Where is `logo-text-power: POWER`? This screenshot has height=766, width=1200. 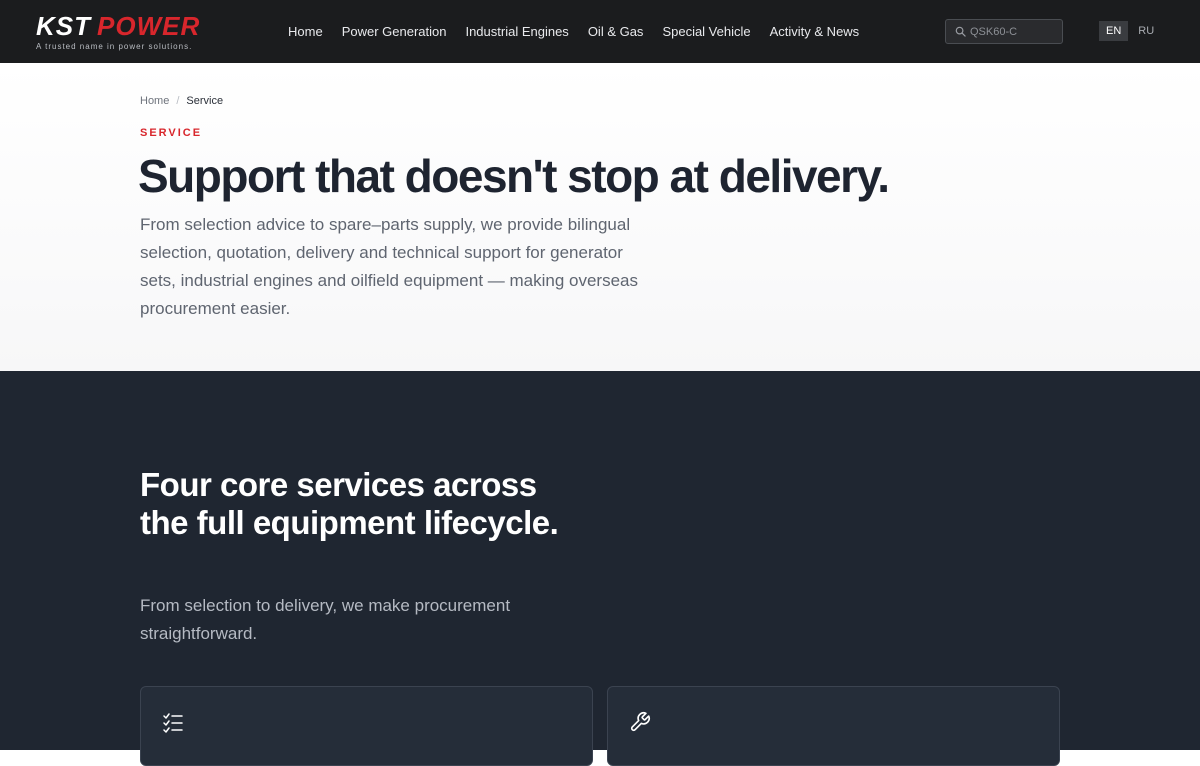 logo-text-power: POWER is located at coordinates (149, 26).